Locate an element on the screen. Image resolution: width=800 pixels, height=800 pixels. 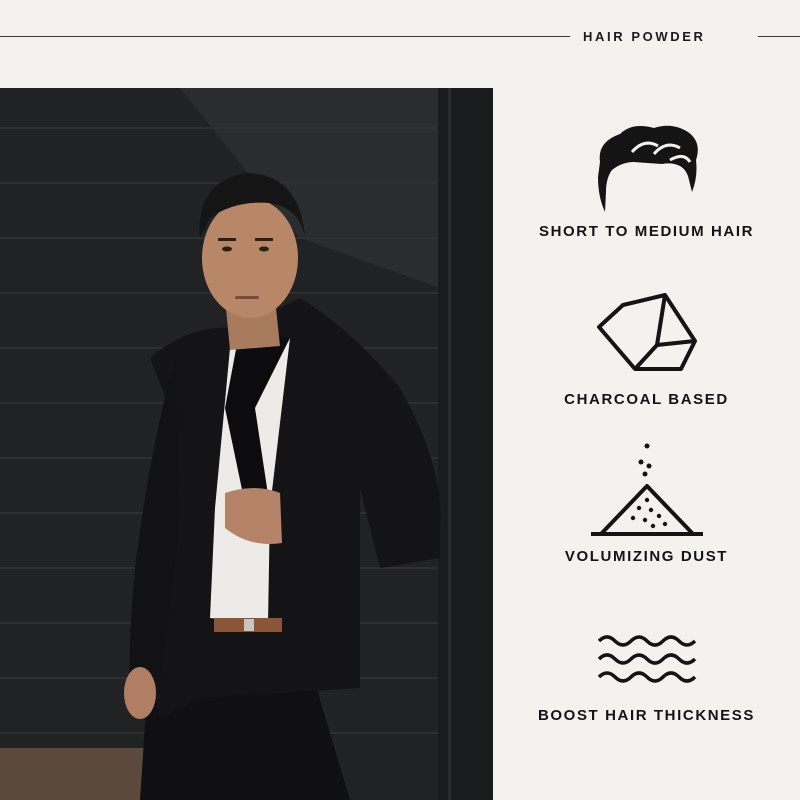
feature-label: VOLUMIZING DUST is located at coordinates (646, 556).